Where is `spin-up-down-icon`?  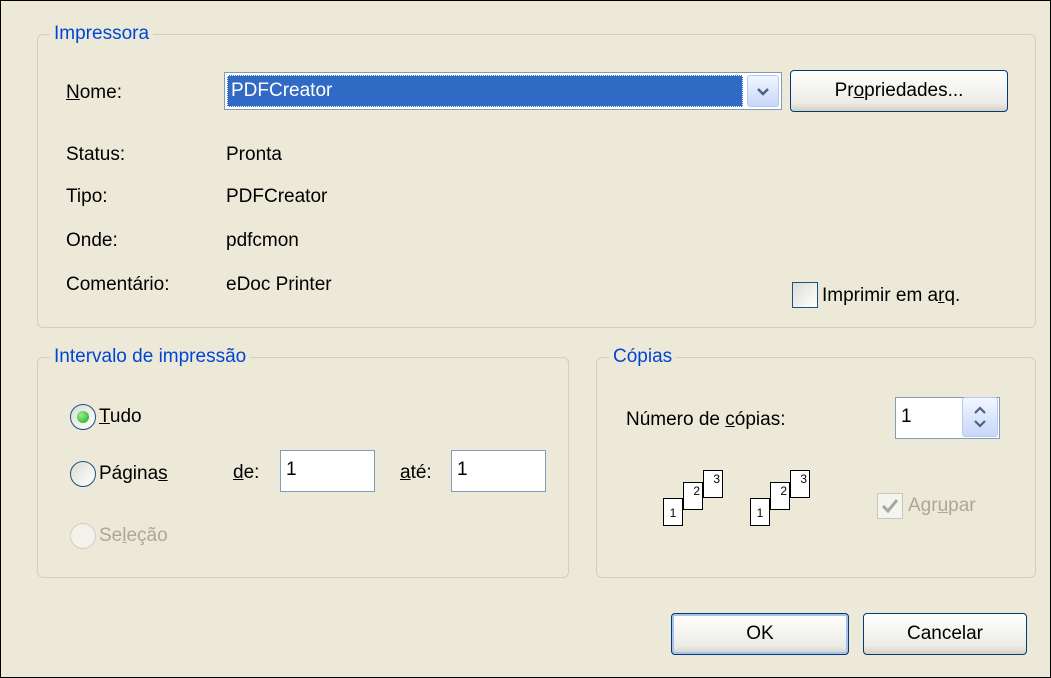
spin-up-down-icon is located at coordinates (980, 417).